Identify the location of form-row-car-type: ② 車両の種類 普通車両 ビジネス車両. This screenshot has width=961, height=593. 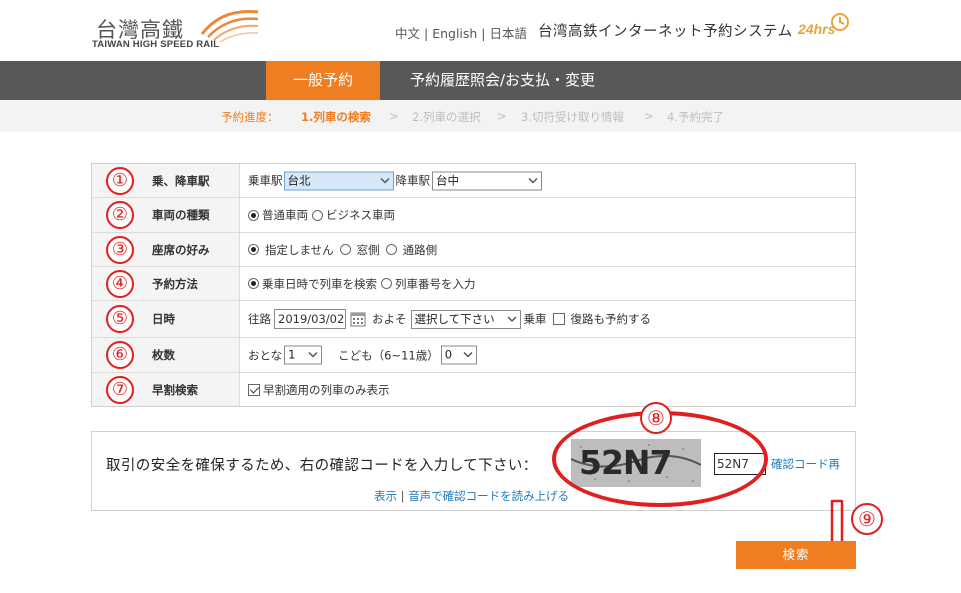
(473, 215).